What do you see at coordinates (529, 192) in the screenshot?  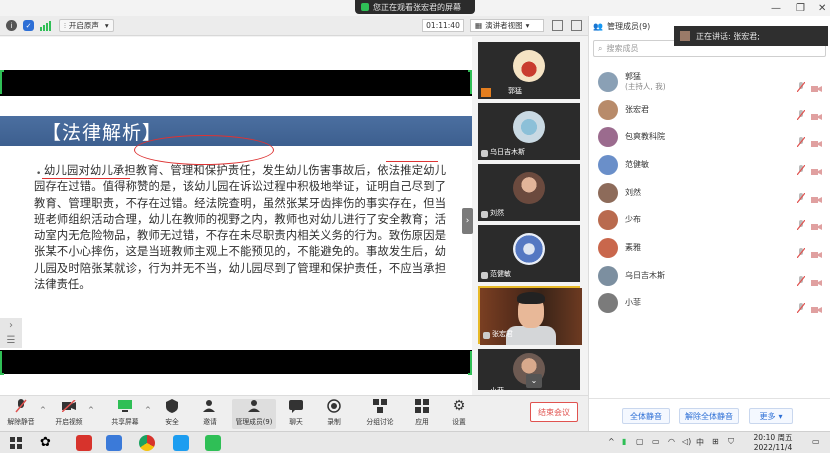 I see `video-tile: 刘然` at bounding box center [529, 192].